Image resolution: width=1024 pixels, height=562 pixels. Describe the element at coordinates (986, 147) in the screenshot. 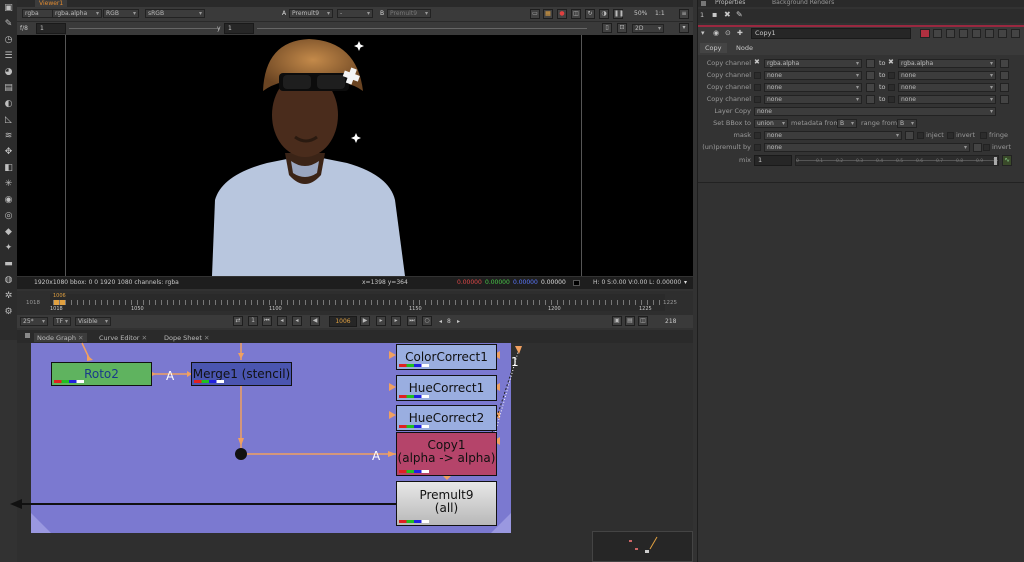

I see `invert2-checkbox` at that location.